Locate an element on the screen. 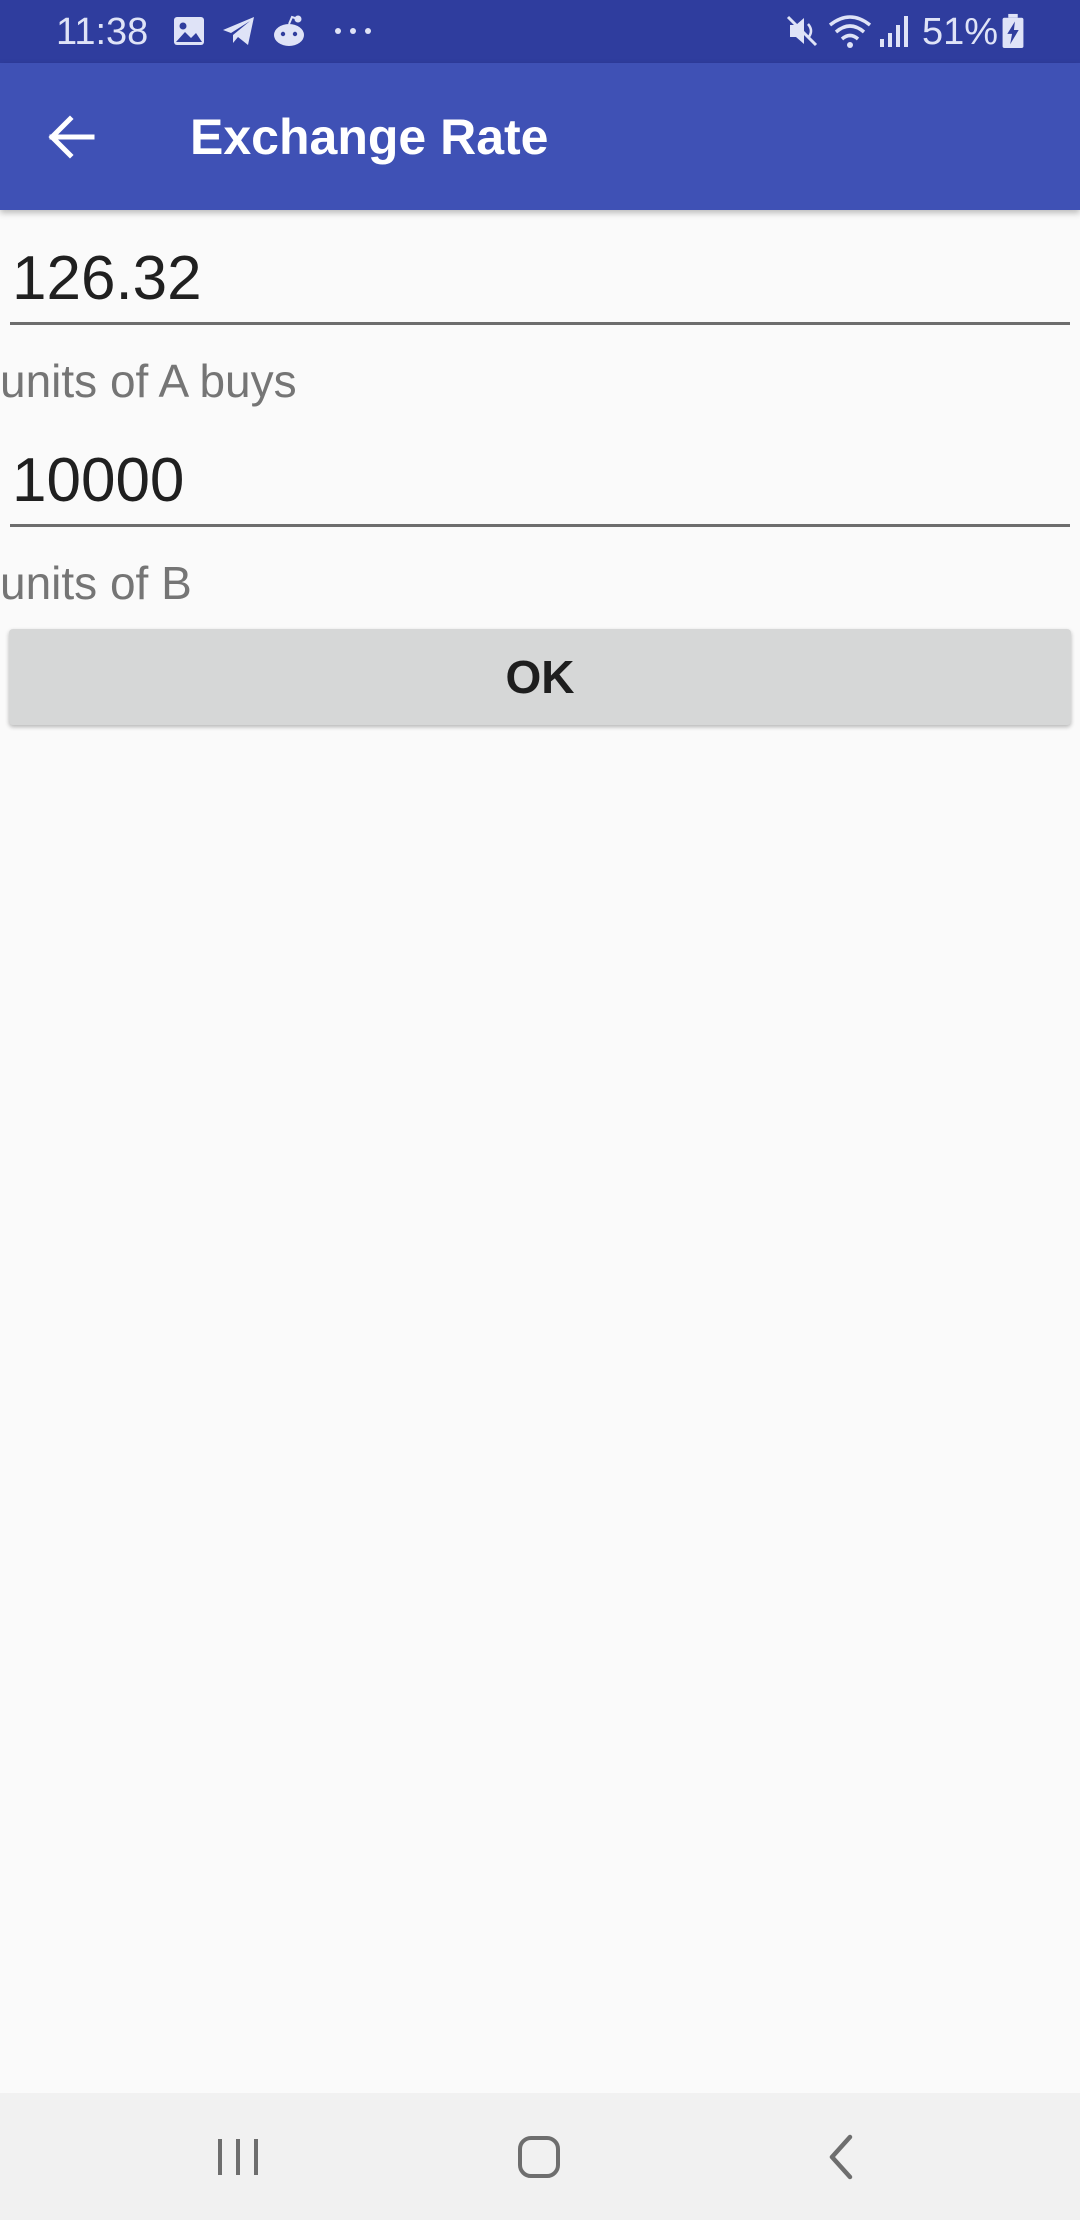  system-back-button is located at coordinates (842, 2157).